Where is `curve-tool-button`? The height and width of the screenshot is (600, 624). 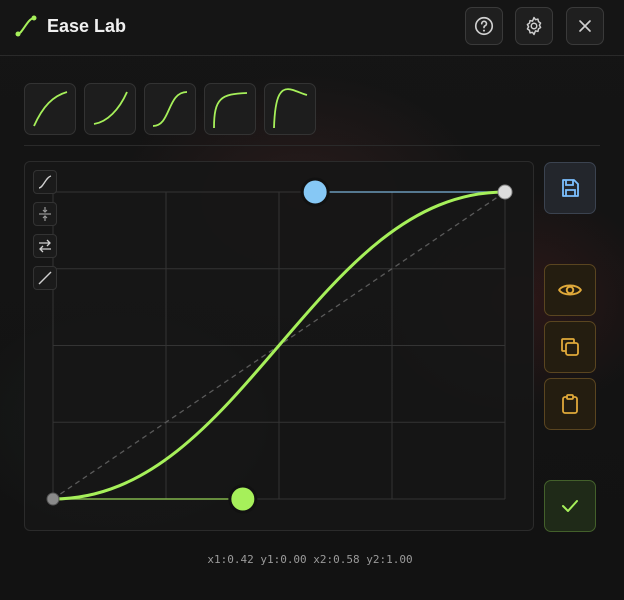
curve-tool-button is located at coordinates (45, 182).